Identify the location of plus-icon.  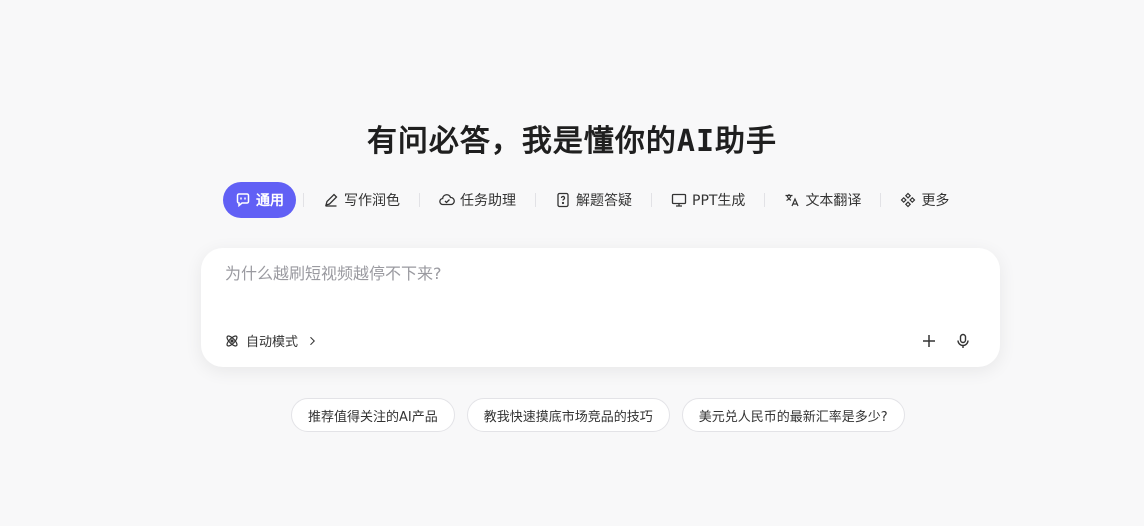
(929, 341).